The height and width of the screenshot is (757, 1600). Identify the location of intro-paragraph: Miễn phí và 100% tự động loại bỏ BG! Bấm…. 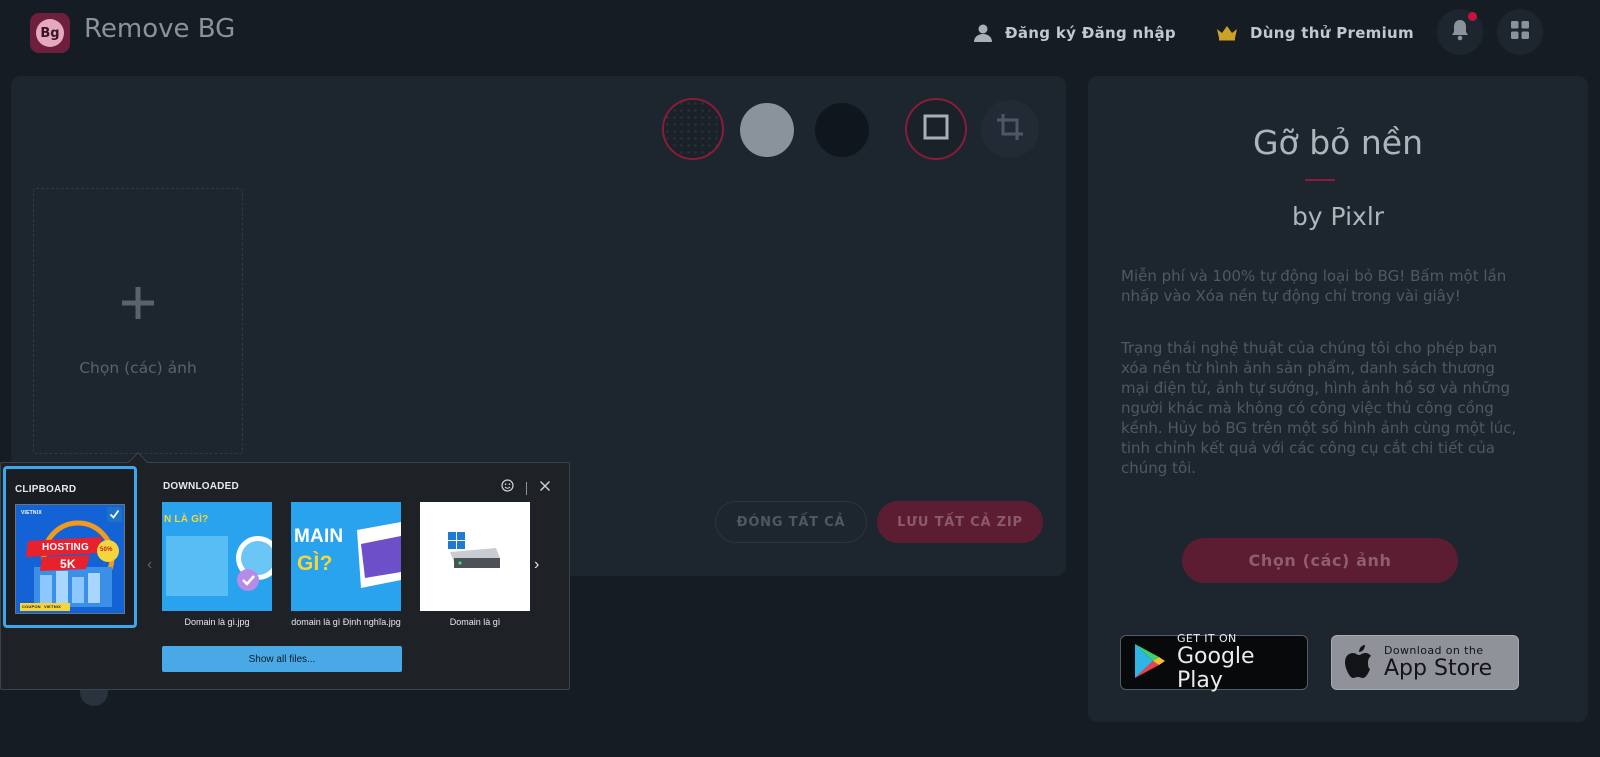
(1314, 286).